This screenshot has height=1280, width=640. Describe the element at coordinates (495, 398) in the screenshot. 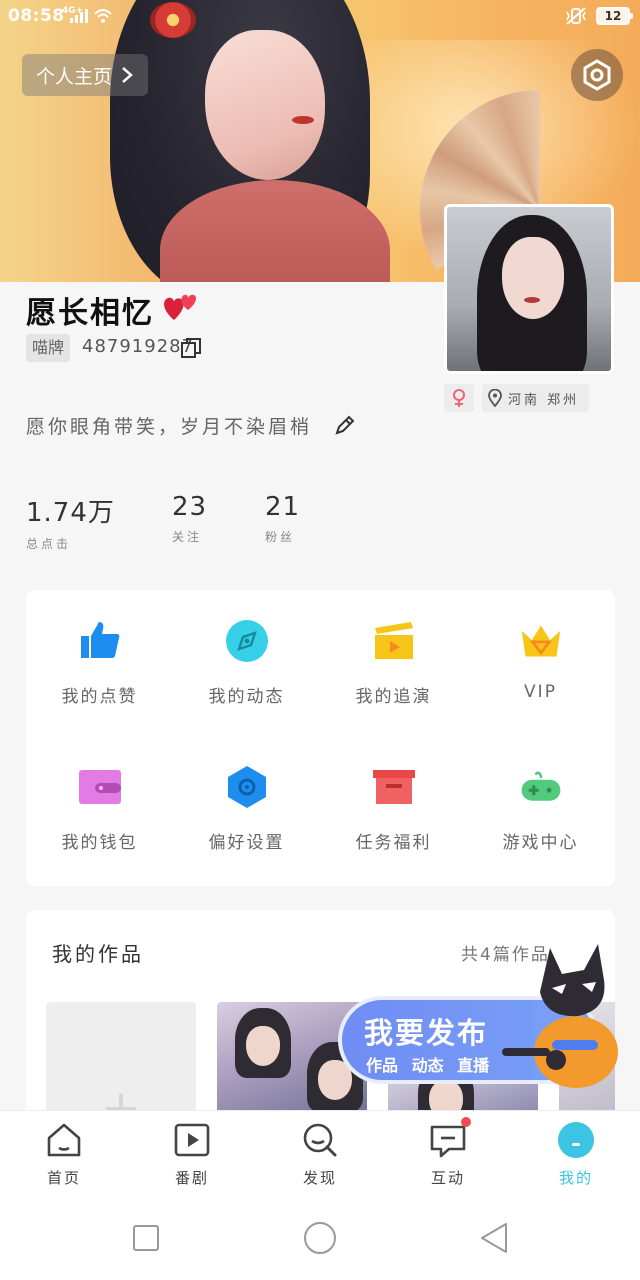

I see `location-pin-icon` at that location.